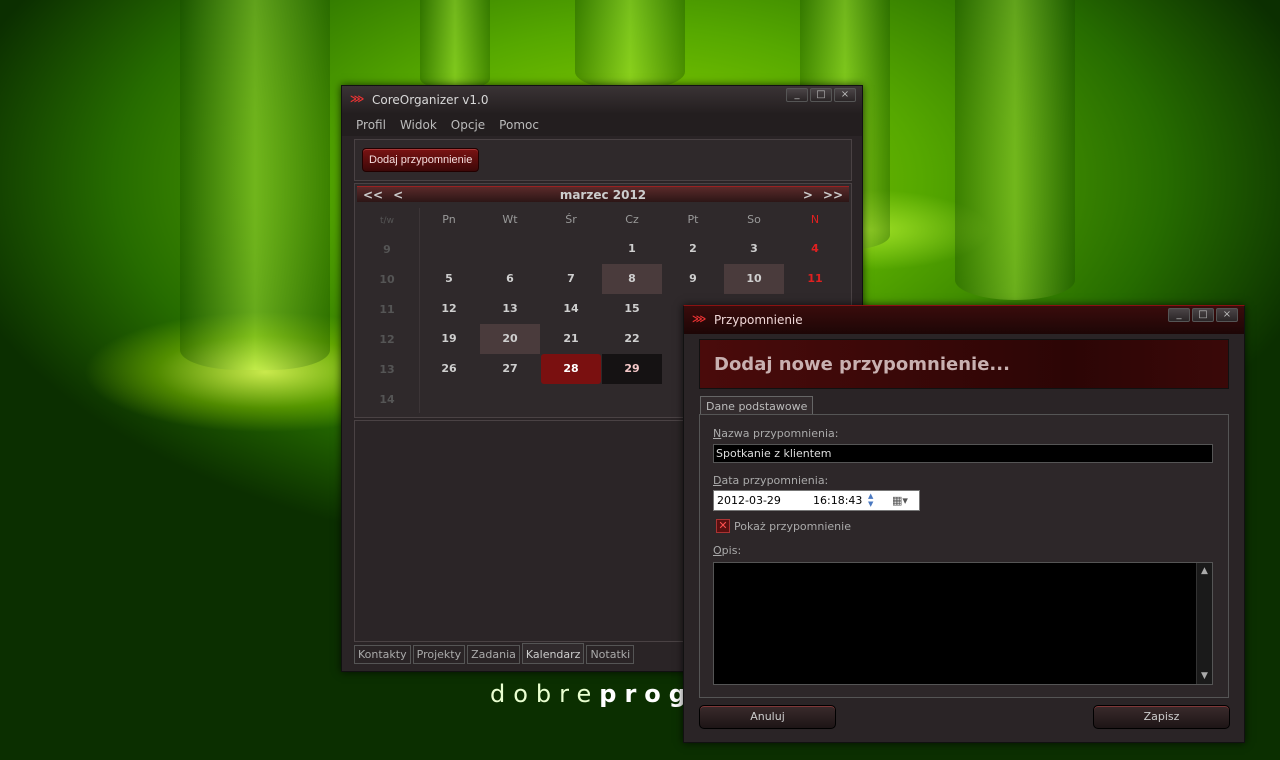 The width and height of the screenshot is (1280, 760). What do you see at coordinates (387, 369) in the screenshot?
I see `week-number: 13` at bounding box center [387, 369].